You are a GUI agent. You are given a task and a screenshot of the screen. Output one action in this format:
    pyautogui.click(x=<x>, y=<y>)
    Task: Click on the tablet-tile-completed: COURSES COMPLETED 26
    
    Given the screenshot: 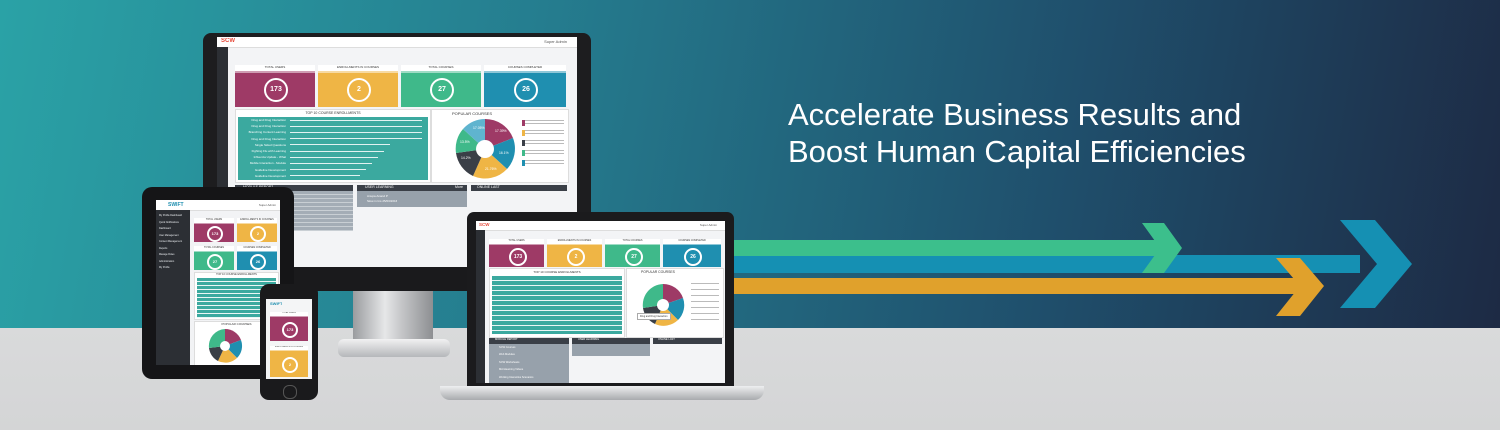 What is the action you would take?
    pyautogui.click(x=257, y=258)
    